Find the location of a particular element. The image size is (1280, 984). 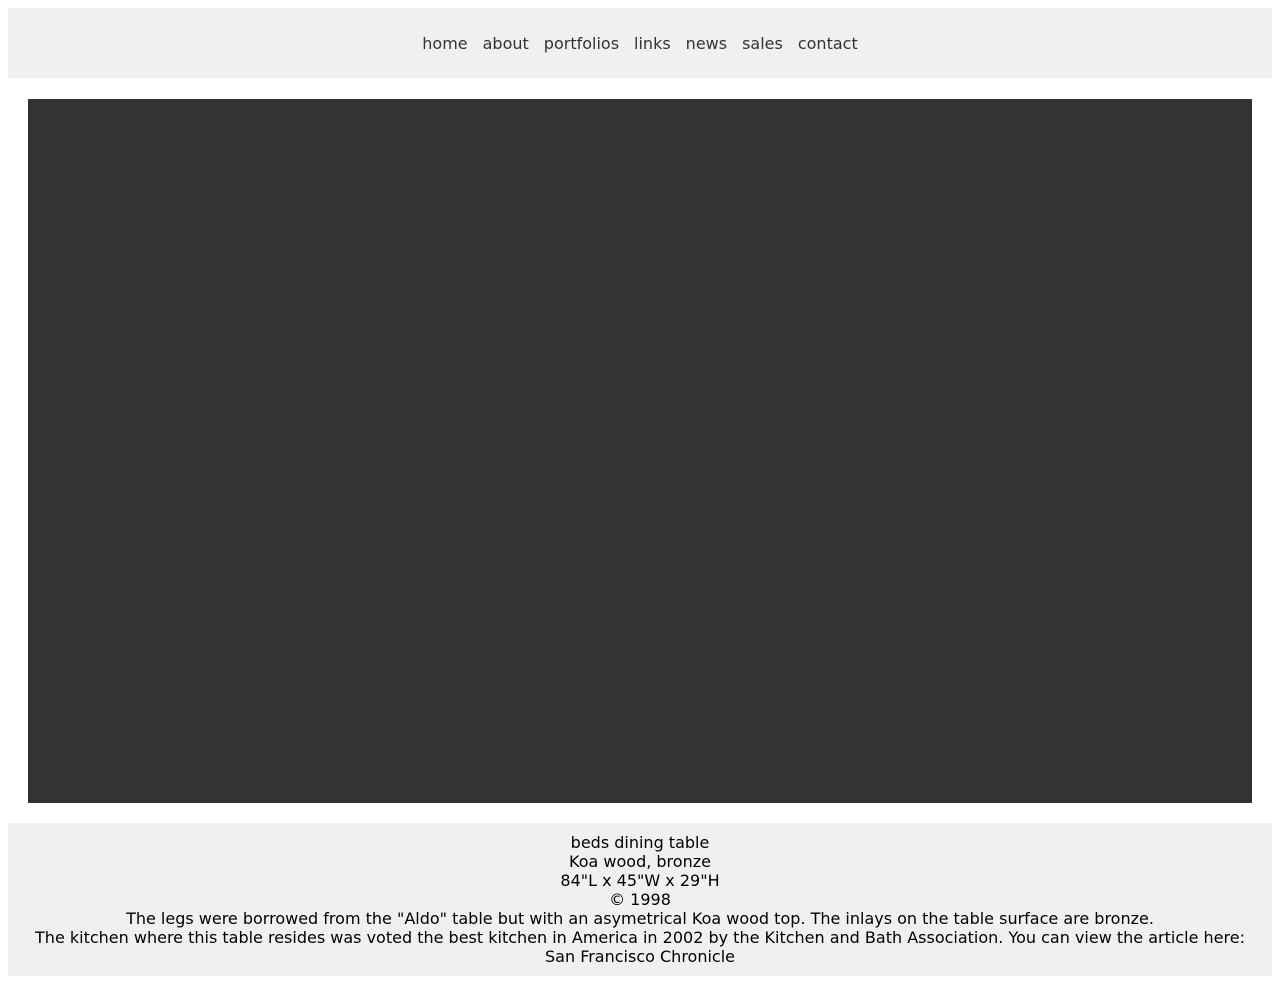

nav-link-sales: sales is located at coordinates (762, 43).